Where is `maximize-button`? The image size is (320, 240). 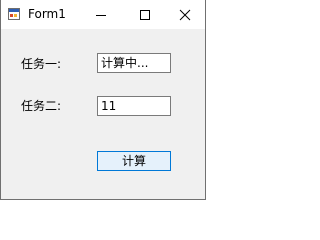
maximize-button is located at coordinates (145, 14).